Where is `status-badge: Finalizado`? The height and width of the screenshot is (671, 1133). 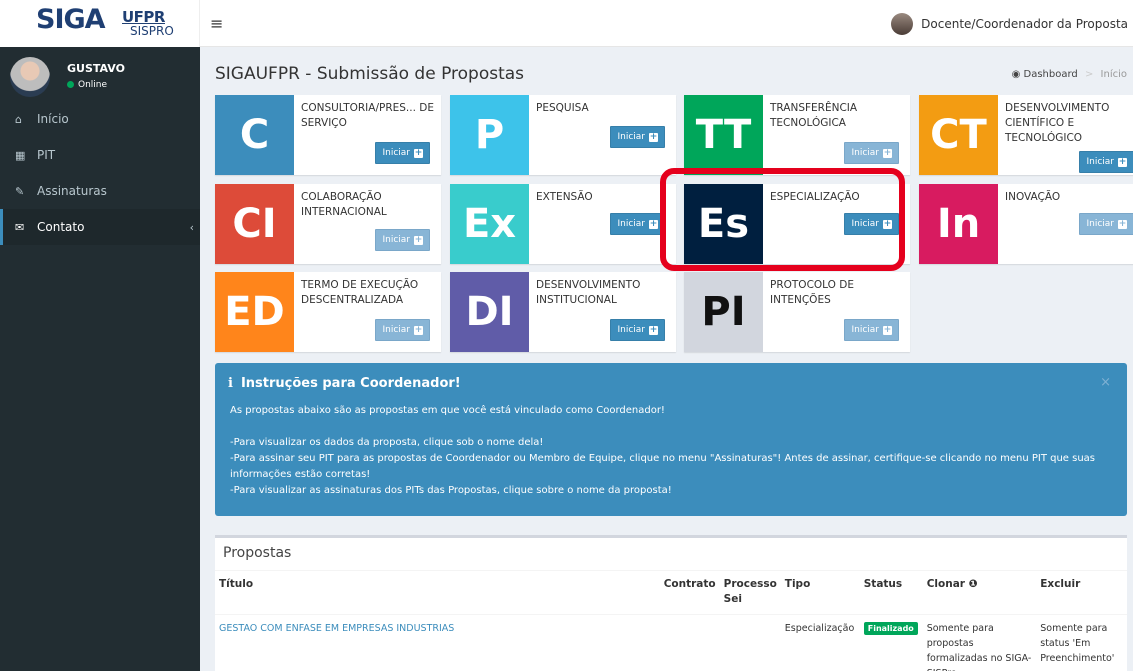
status-badge: Finalizado is located at coordinates (890, 628).